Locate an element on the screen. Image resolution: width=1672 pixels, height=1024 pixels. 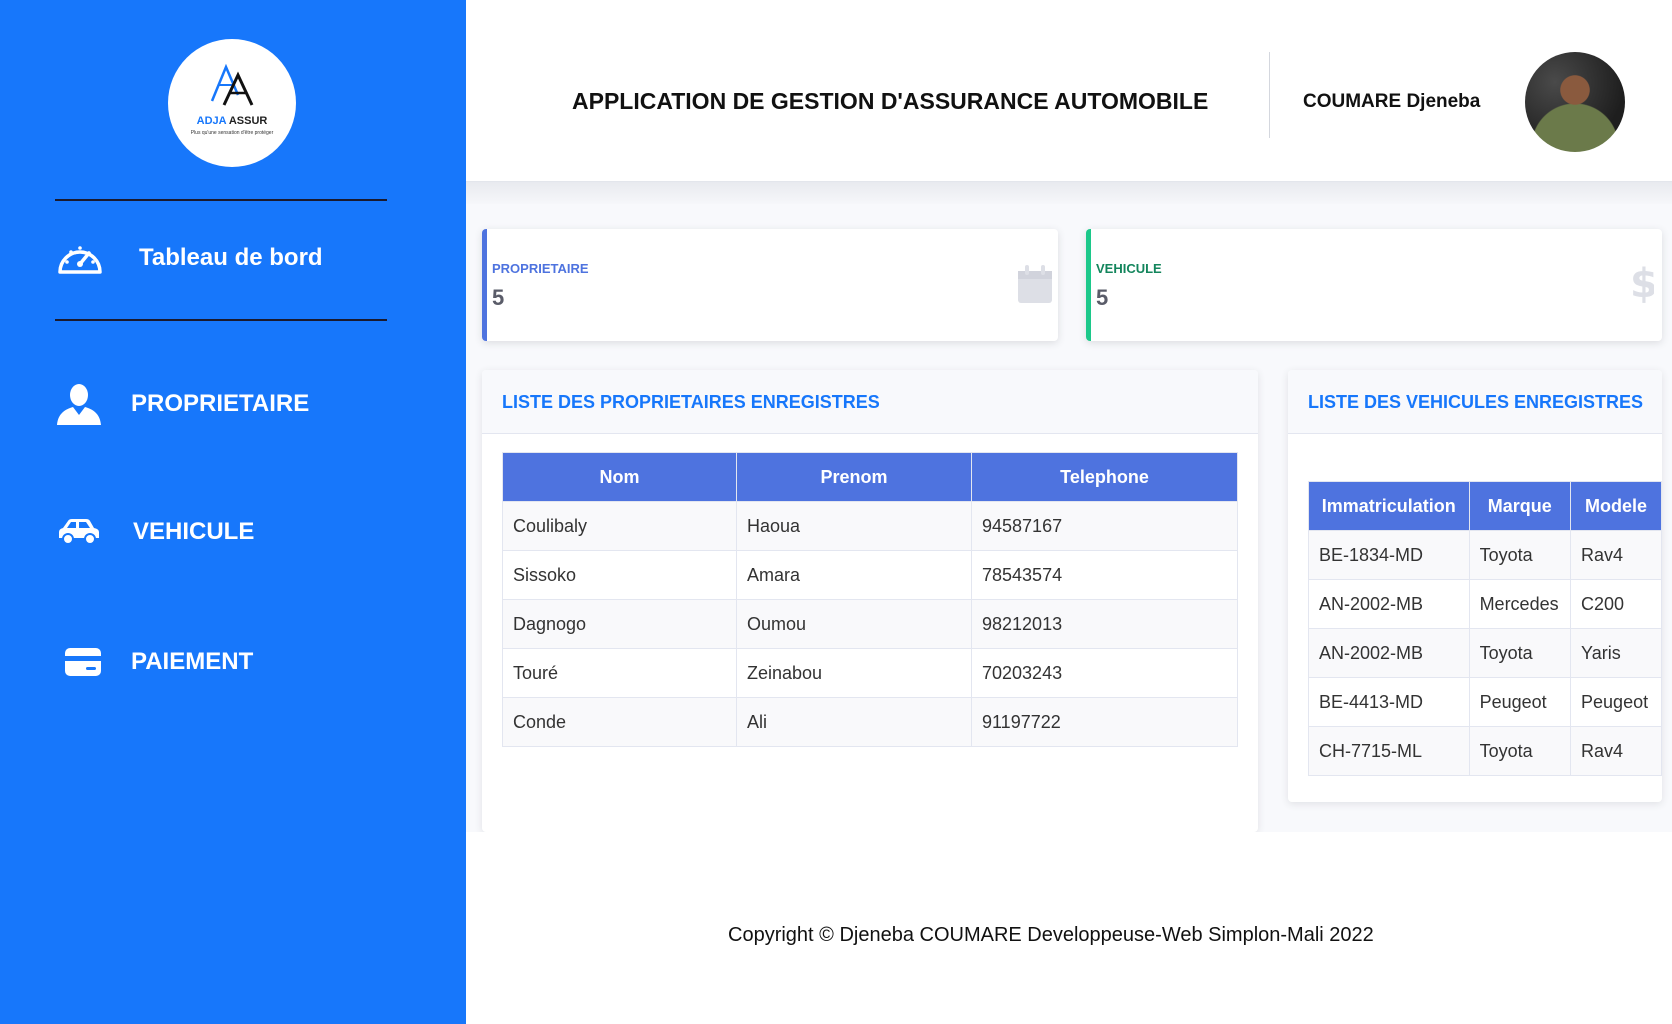
sidebar-item-proprietaire: PROPRIETAIRE is located at coordinates (182, 404).